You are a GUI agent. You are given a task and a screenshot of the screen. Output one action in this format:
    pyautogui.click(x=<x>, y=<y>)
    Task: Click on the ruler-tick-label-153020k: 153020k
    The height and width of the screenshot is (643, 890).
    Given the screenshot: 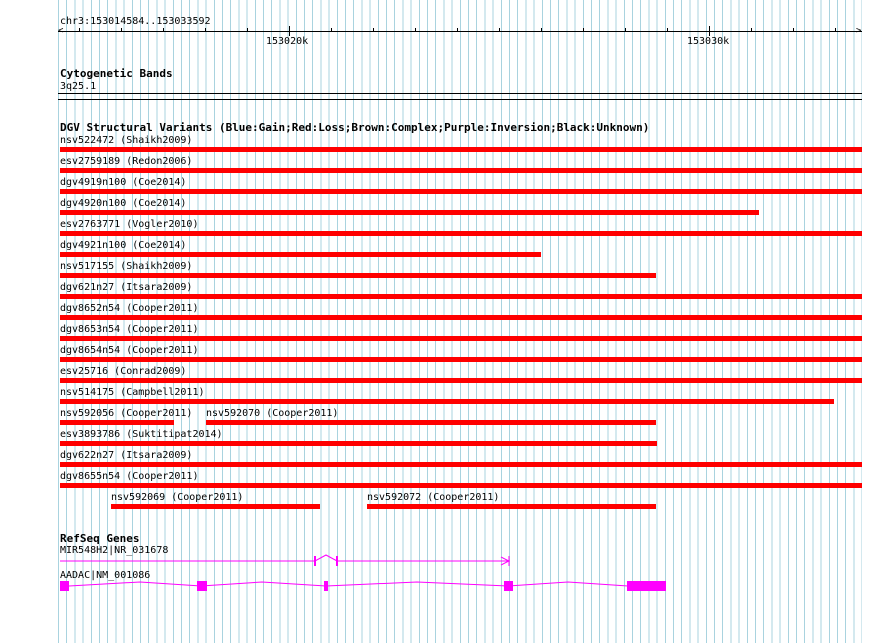 What is the action you would take?
    pyautogui.click(x=287, y=41)
    